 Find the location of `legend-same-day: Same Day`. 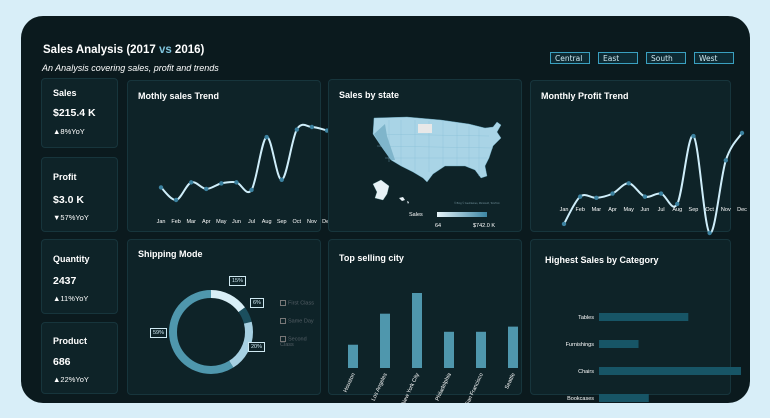

legend-same-day: Same Day is located at coordinates (297, 321).